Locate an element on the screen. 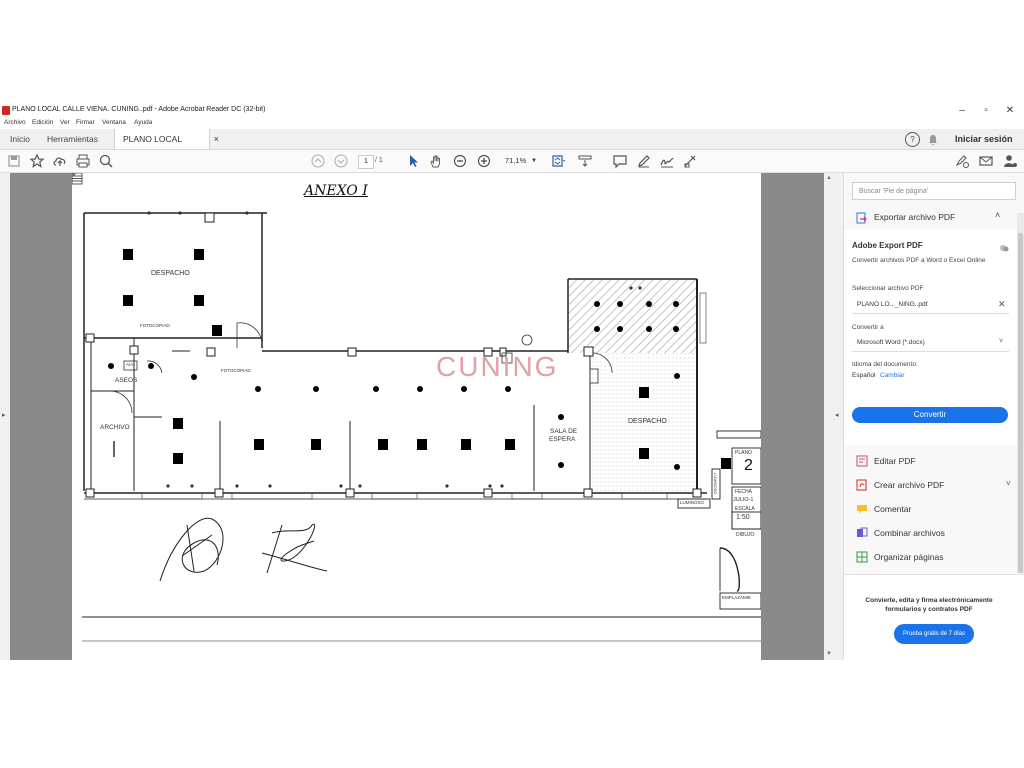 This screenshot has width=1024, height=768. tools-pane-scrollbar is located at coordinates (1020, 393).